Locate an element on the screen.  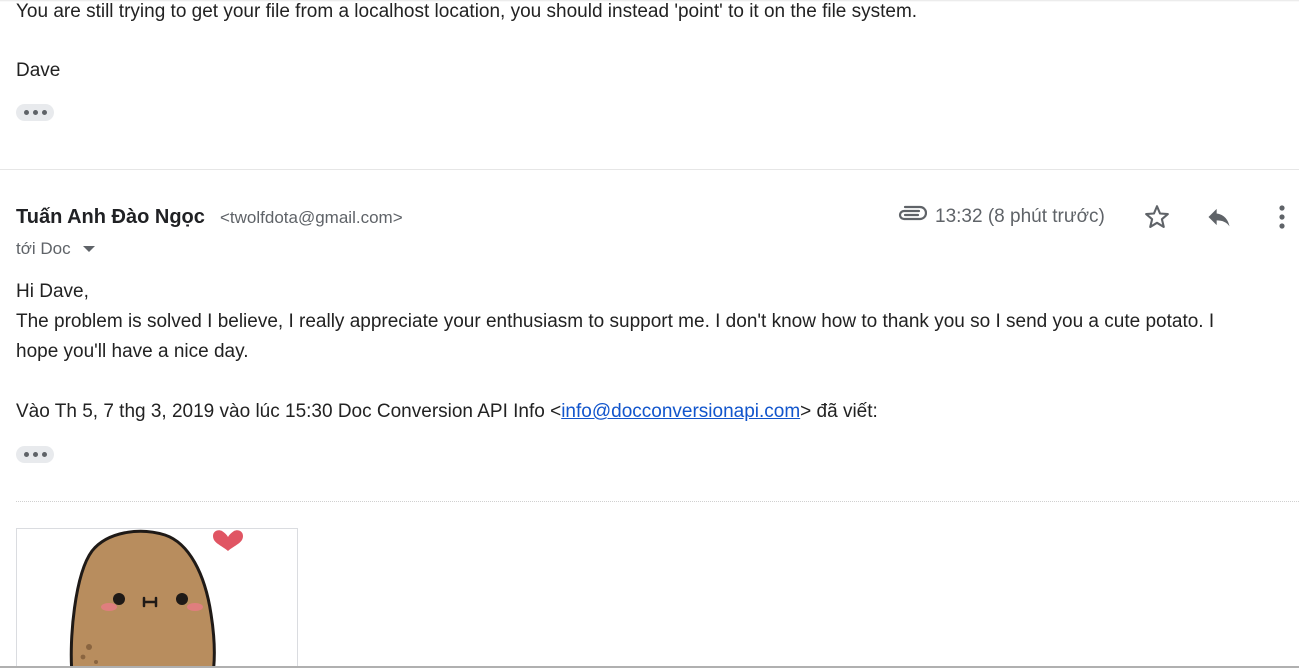
previous-message-signature: Dave is located at coordinates (38, 70).